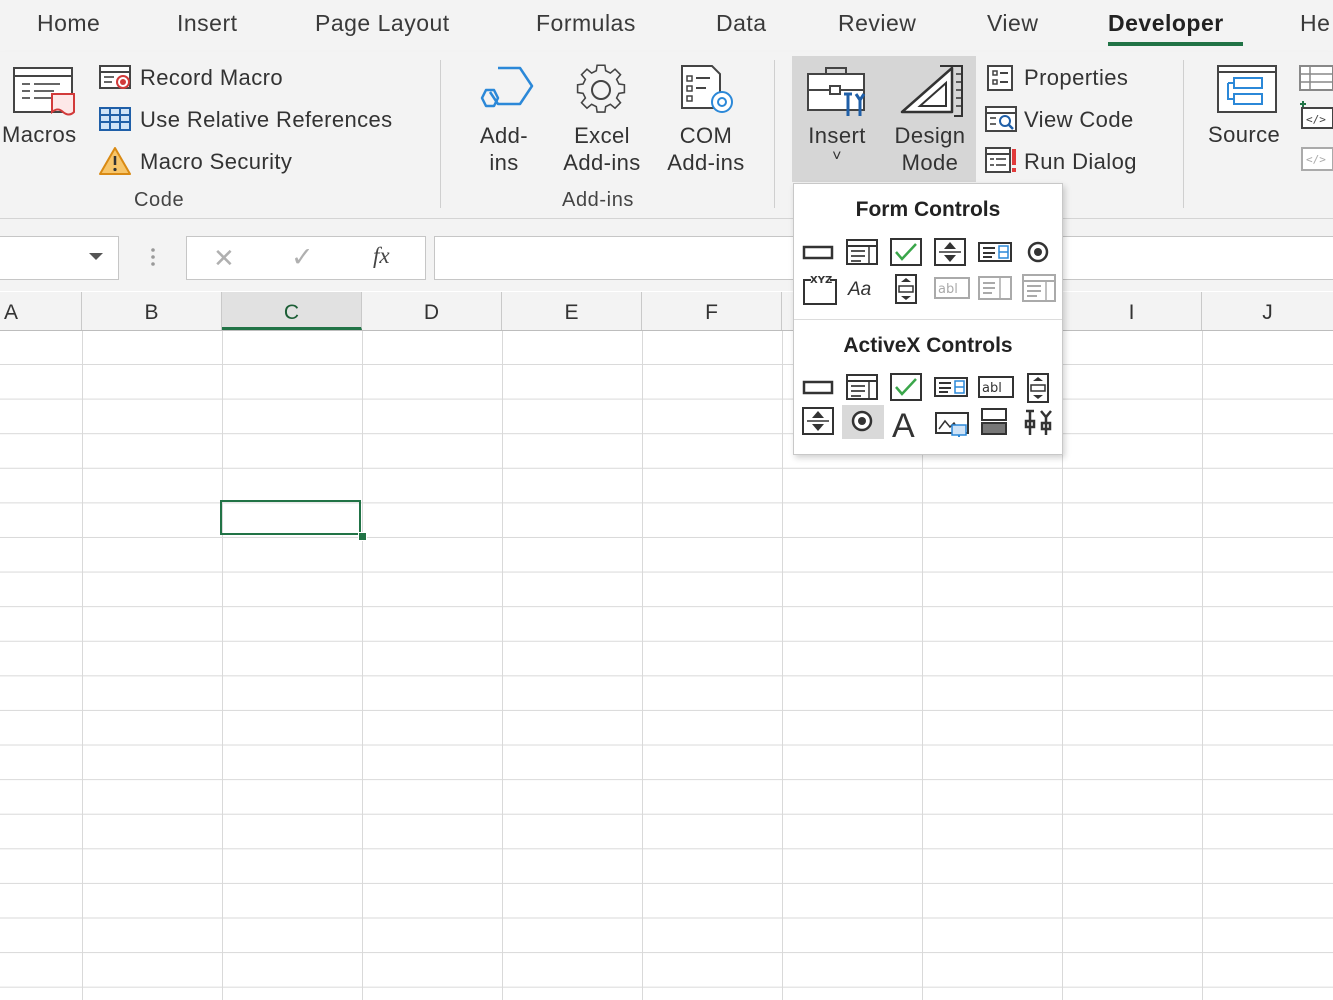 This screenshot has height=1000, width=1333. Describe the element at coordinates (1244, 134) in the screenshot. I see `source-label: Source` at that location.